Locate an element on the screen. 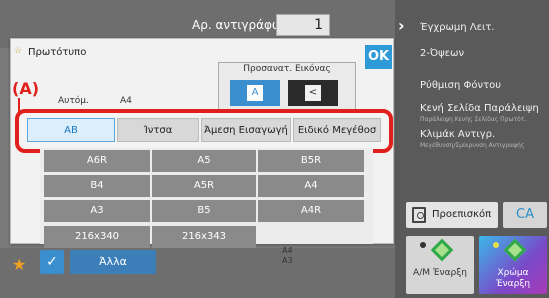  dialog-title: Πρωτότυπο is located at coordinates (57, 52).